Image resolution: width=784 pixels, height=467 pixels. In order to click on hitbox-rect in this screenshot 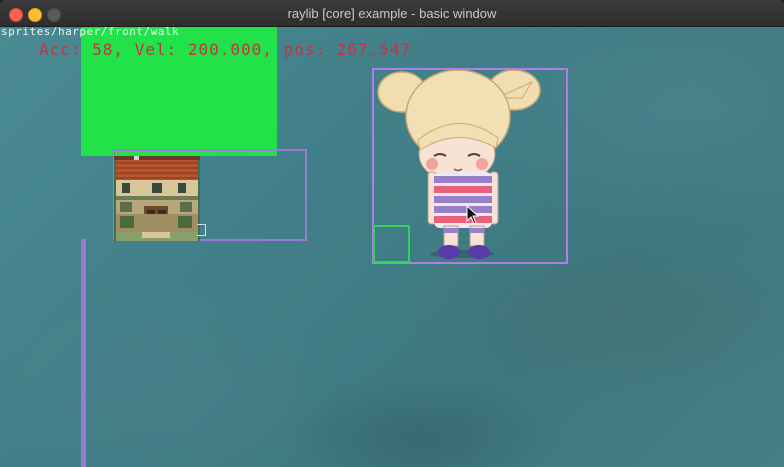, I will do `click(391, 244)`.